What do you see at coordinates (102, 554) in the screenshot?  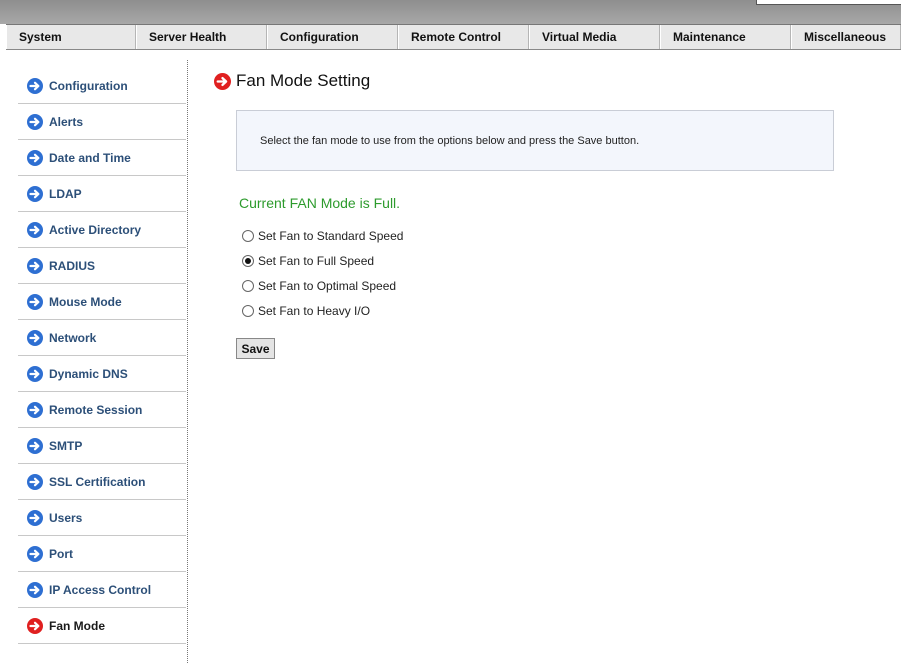 I see `sidebar-item-port: Port` at bounding box center [102, 554].